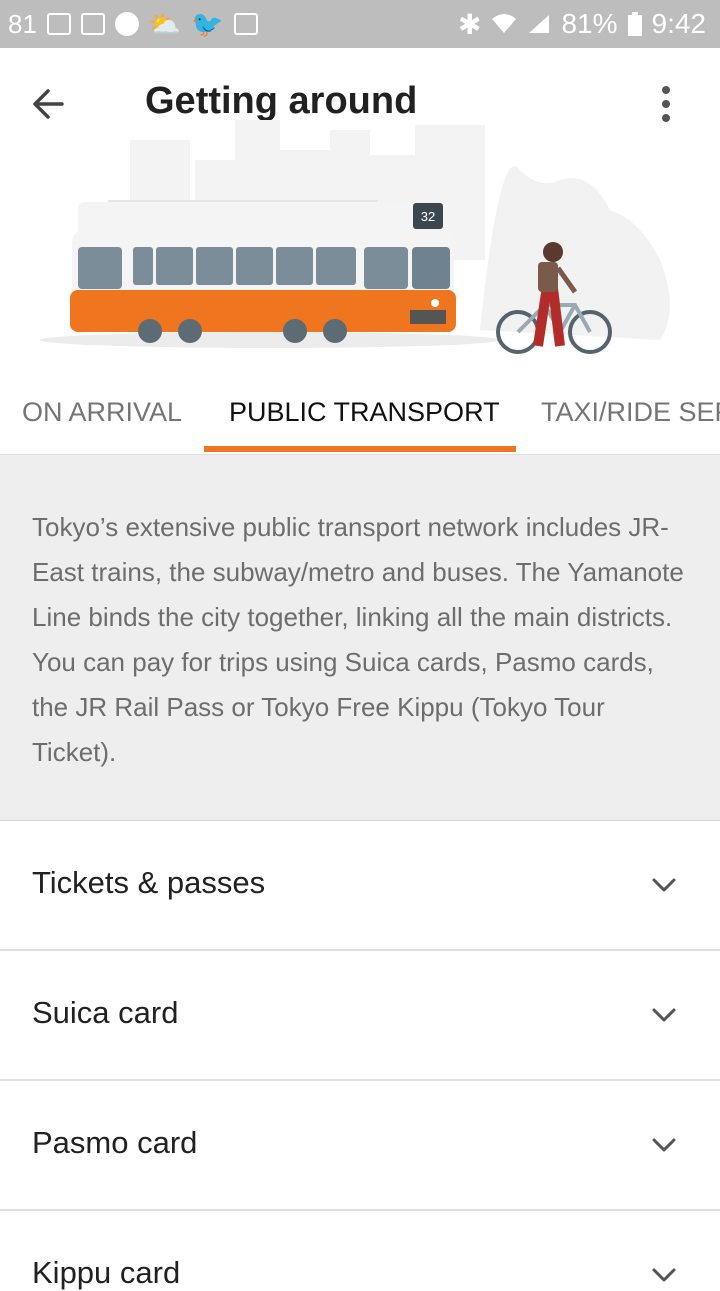  Describe the element at coordinates (165, 23) in the screenshot. I see `weather-icon: ⛅` at that location.